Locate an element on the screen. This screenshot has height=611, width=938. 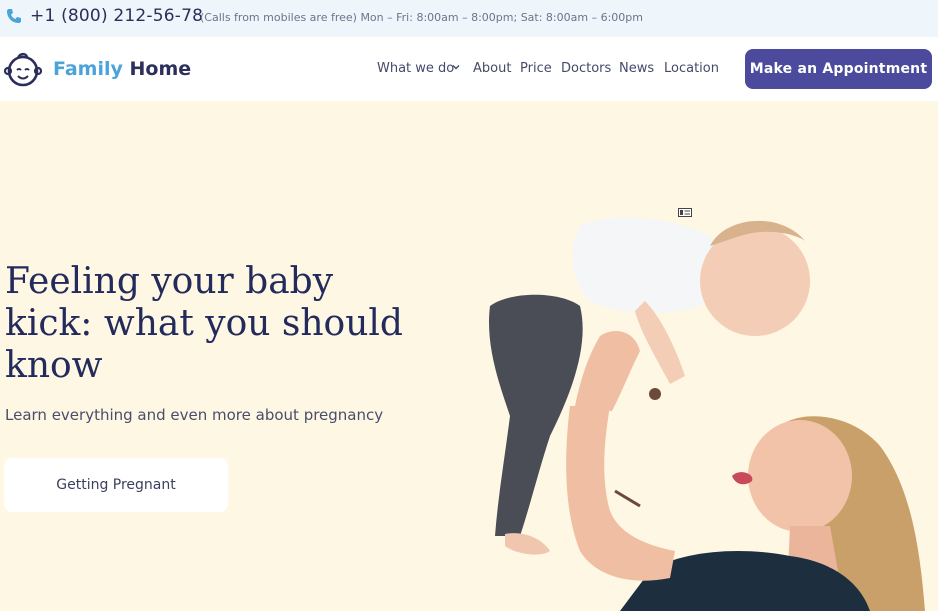
logo-word-family: Family is located at coordinates (88, 69).